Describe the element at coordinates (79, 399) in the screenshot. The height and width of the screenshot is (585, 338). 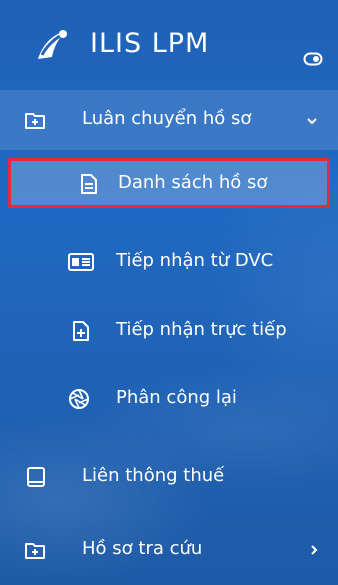
I see `aperture-icon` at that location.